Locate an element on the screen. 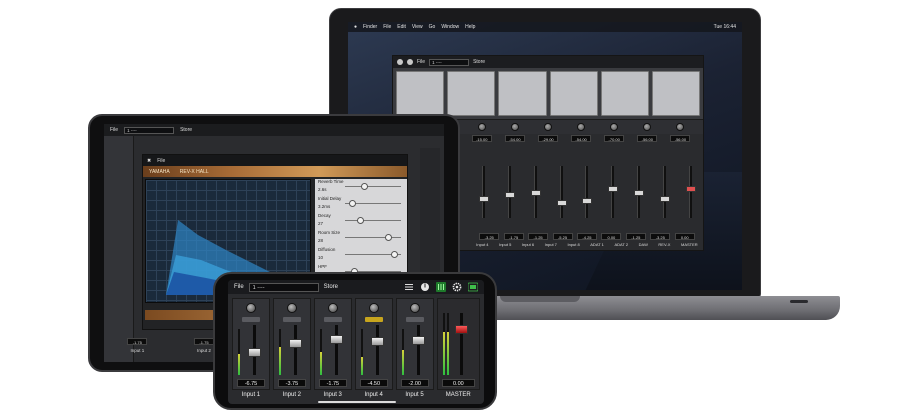  master-fader is located at coordinates (462, 344).